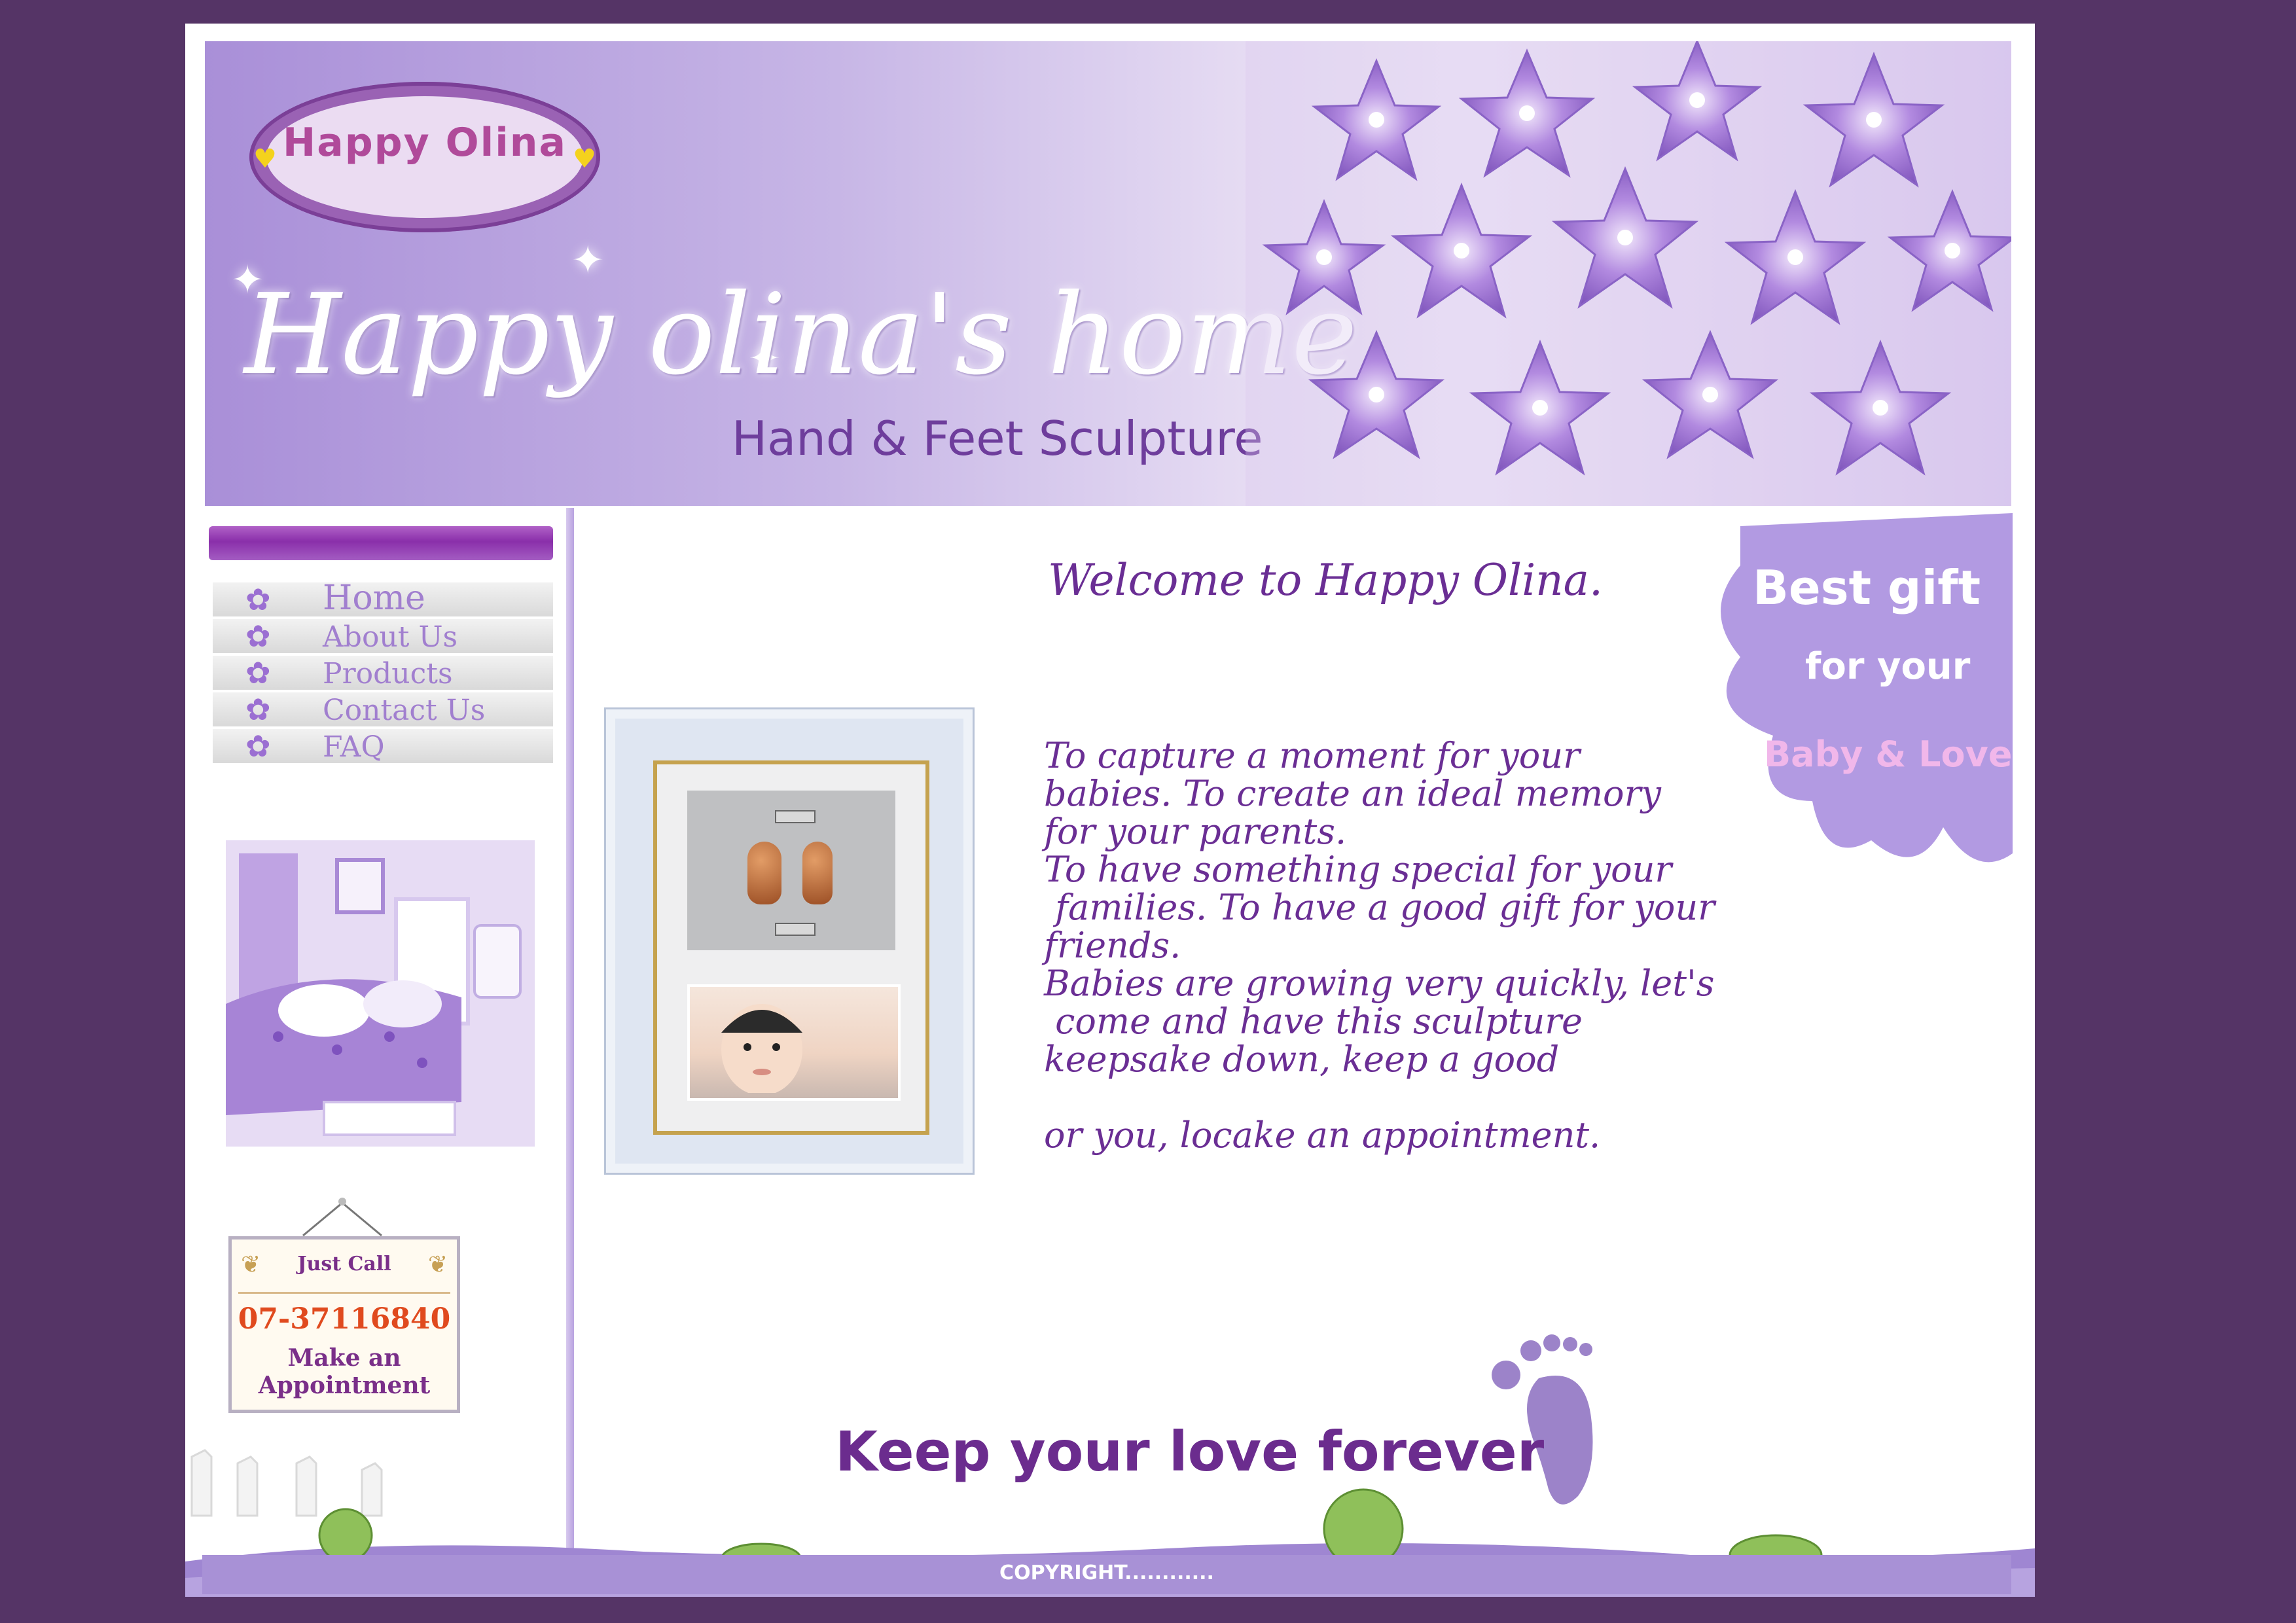 The height and width of the screenshot is (1623, 2296). I want to click on sculpture-frame-image, so click(789, 941).